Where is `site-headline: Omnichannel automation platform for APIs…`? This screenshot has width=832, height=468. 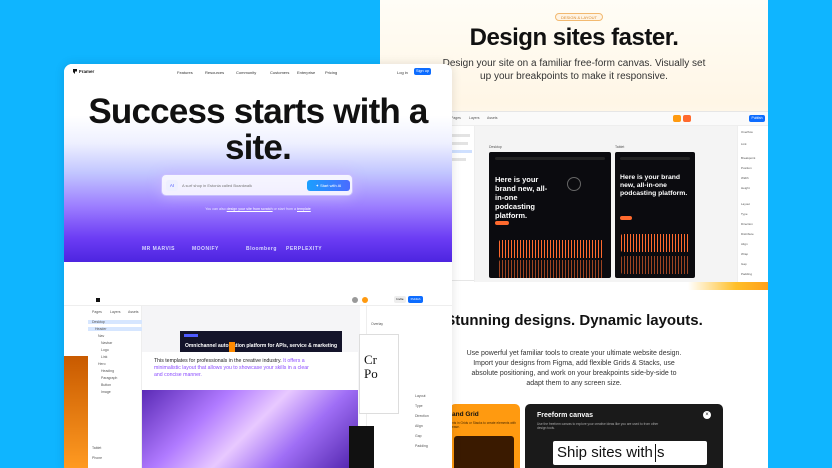 site-headline: Omnichannel automation platform for APIs… is located at coordinates (261, 346).